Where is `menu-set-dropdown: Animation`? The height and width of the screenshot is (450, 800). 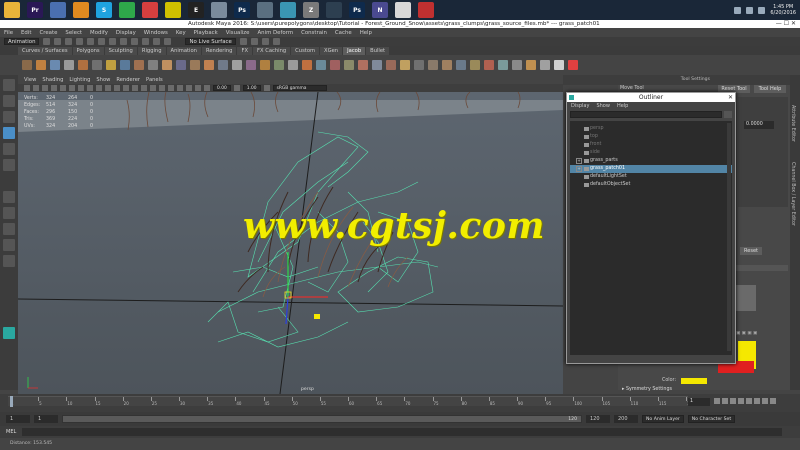
menu-set-dropdown: Animation is located at coordinates (22, 41).